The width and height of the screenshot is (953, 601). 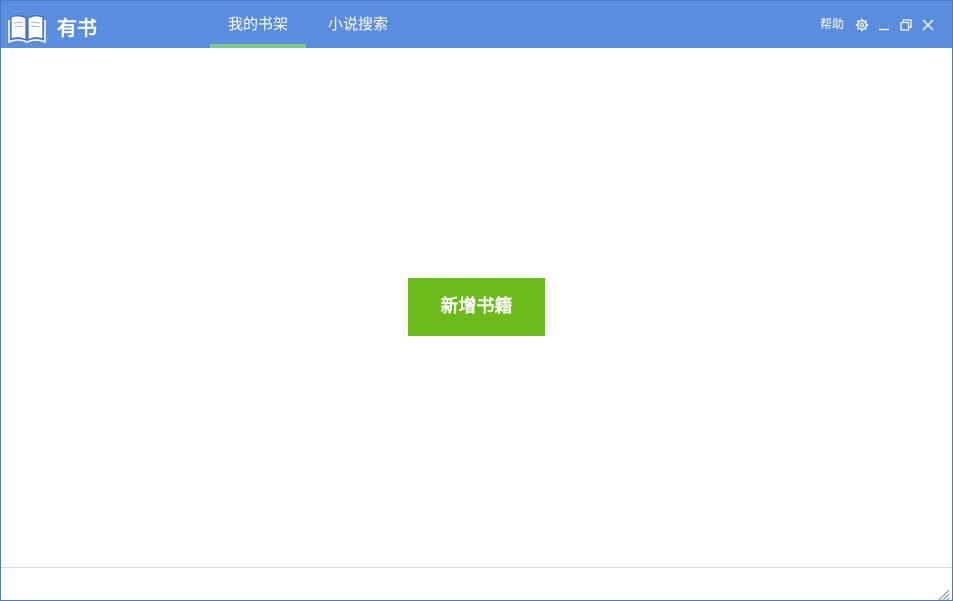 What do you see at coordinates (944, 593) in the screenshot?
I see `resize-grip-icon` at bounding box center [944, 593].